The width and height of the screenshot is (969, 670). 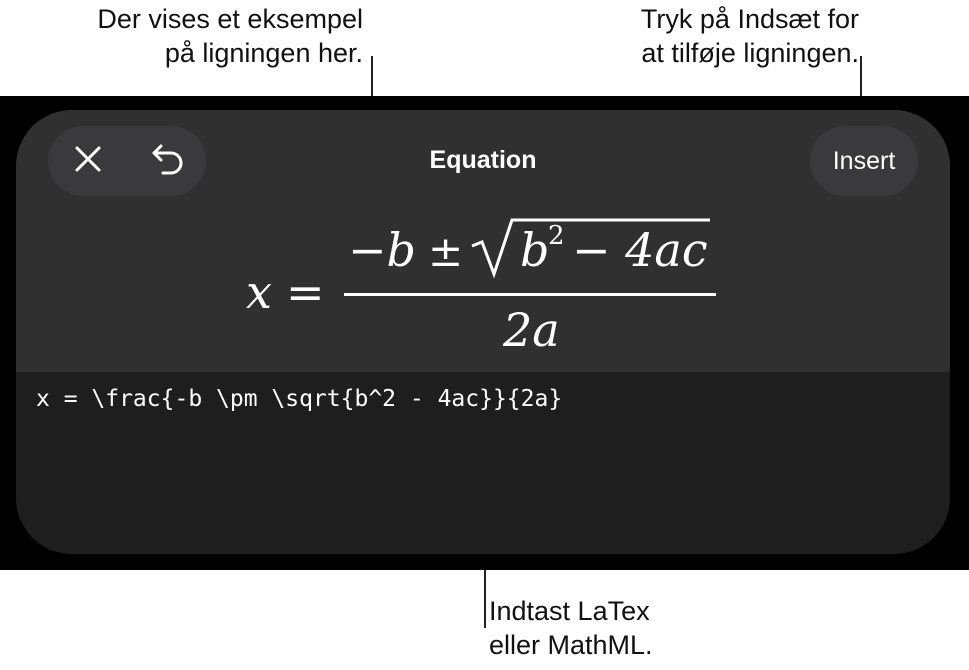 What do you see at coordinates (230, 36) in the screenshot?
I see `callout-preview-text: Der vises et eksempel på ligningen her.` at bounding box center [230, 36].